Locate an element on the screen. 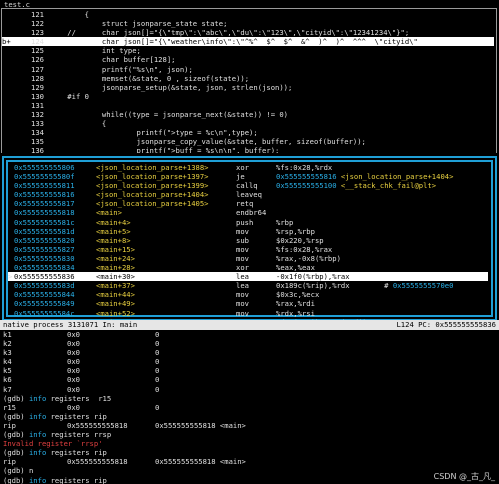  asm-symbol: <main+4> is located at coordinates (113, 222).